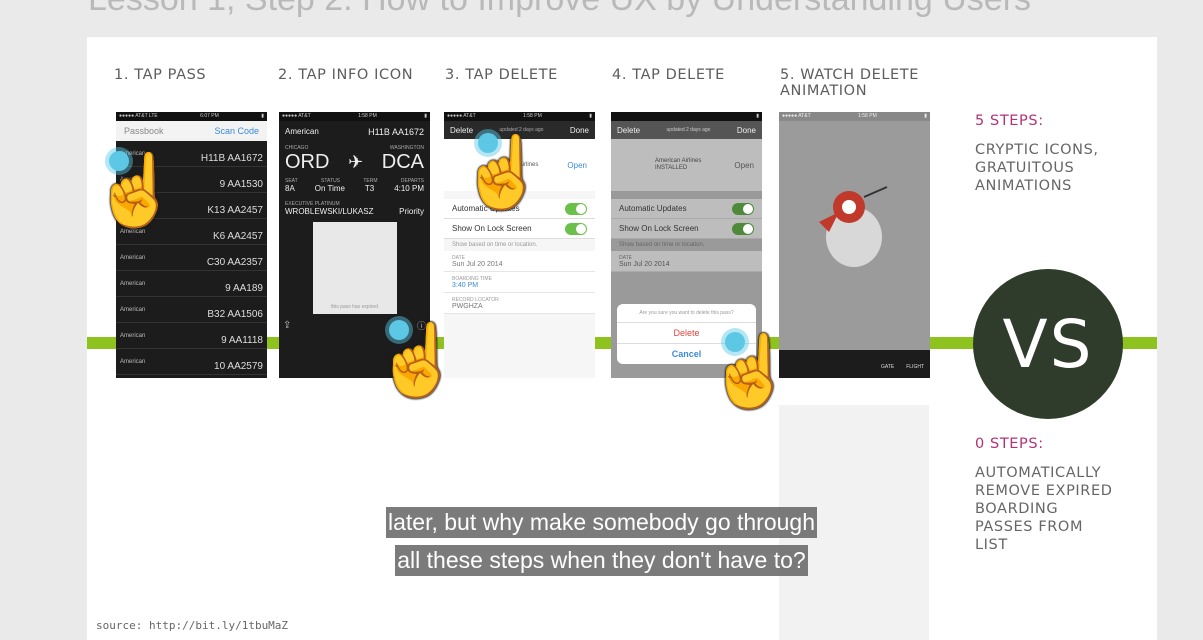 This screenshot has height=640, width=1203. Describe the element at coordinates (369, 188) in the screenshot. I see `term-value: T3` at that location.